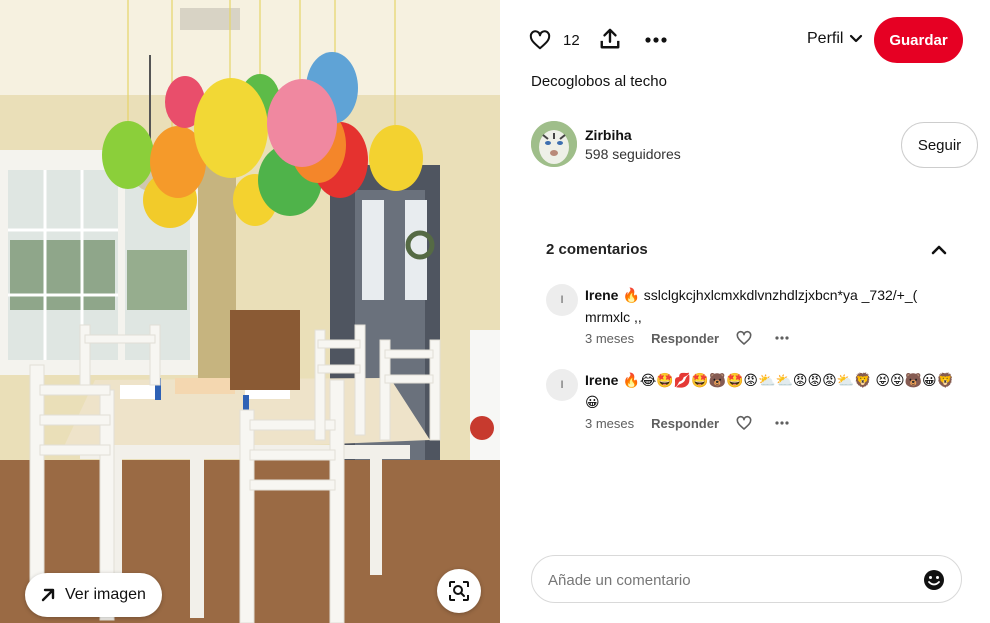 The image size is (990, 623). What do you see at coordinates (571, 40) in the screenshot?
I see `like-count: 12` at bounding box center [571, 40].